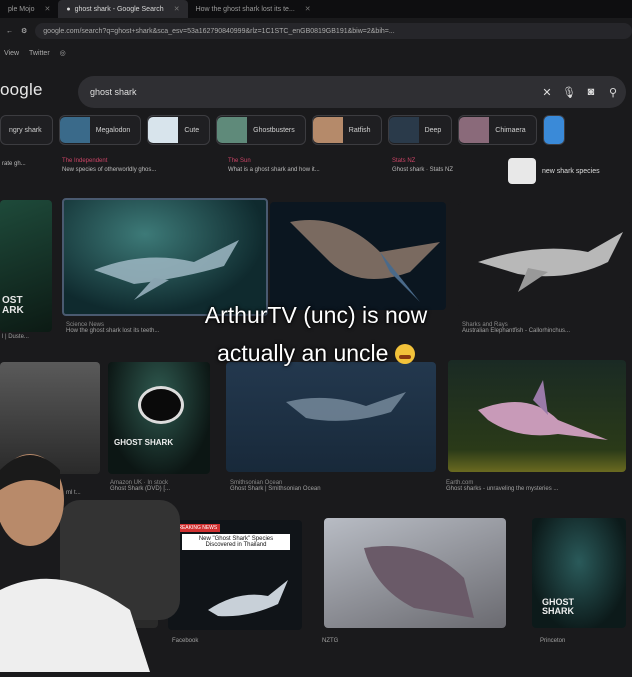 The height and width of the screenshot is (677, 632). Describe the element at coordinates (119, 9) in the screenshot. I see `tab-label: ghost shark - Google Search` at that location.